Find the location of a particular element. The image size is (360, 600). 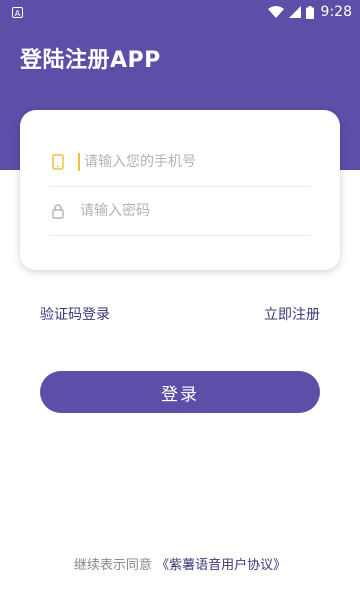

password-input is located at coordinates (190, 211).